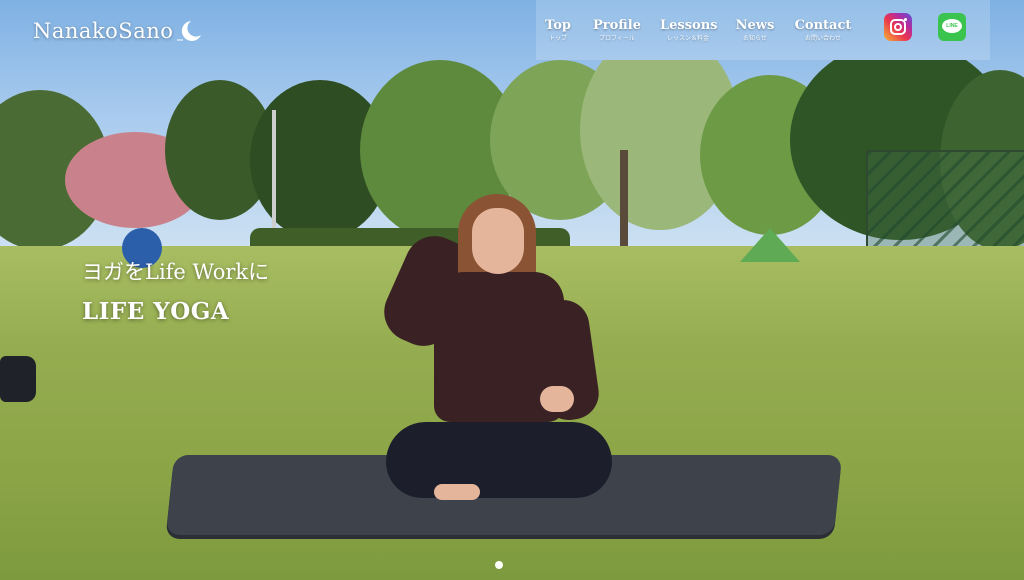 The image size is (1024, 580). Describe the element at coordinates (457, 492) in the screenshot. I see `foot` at that location.